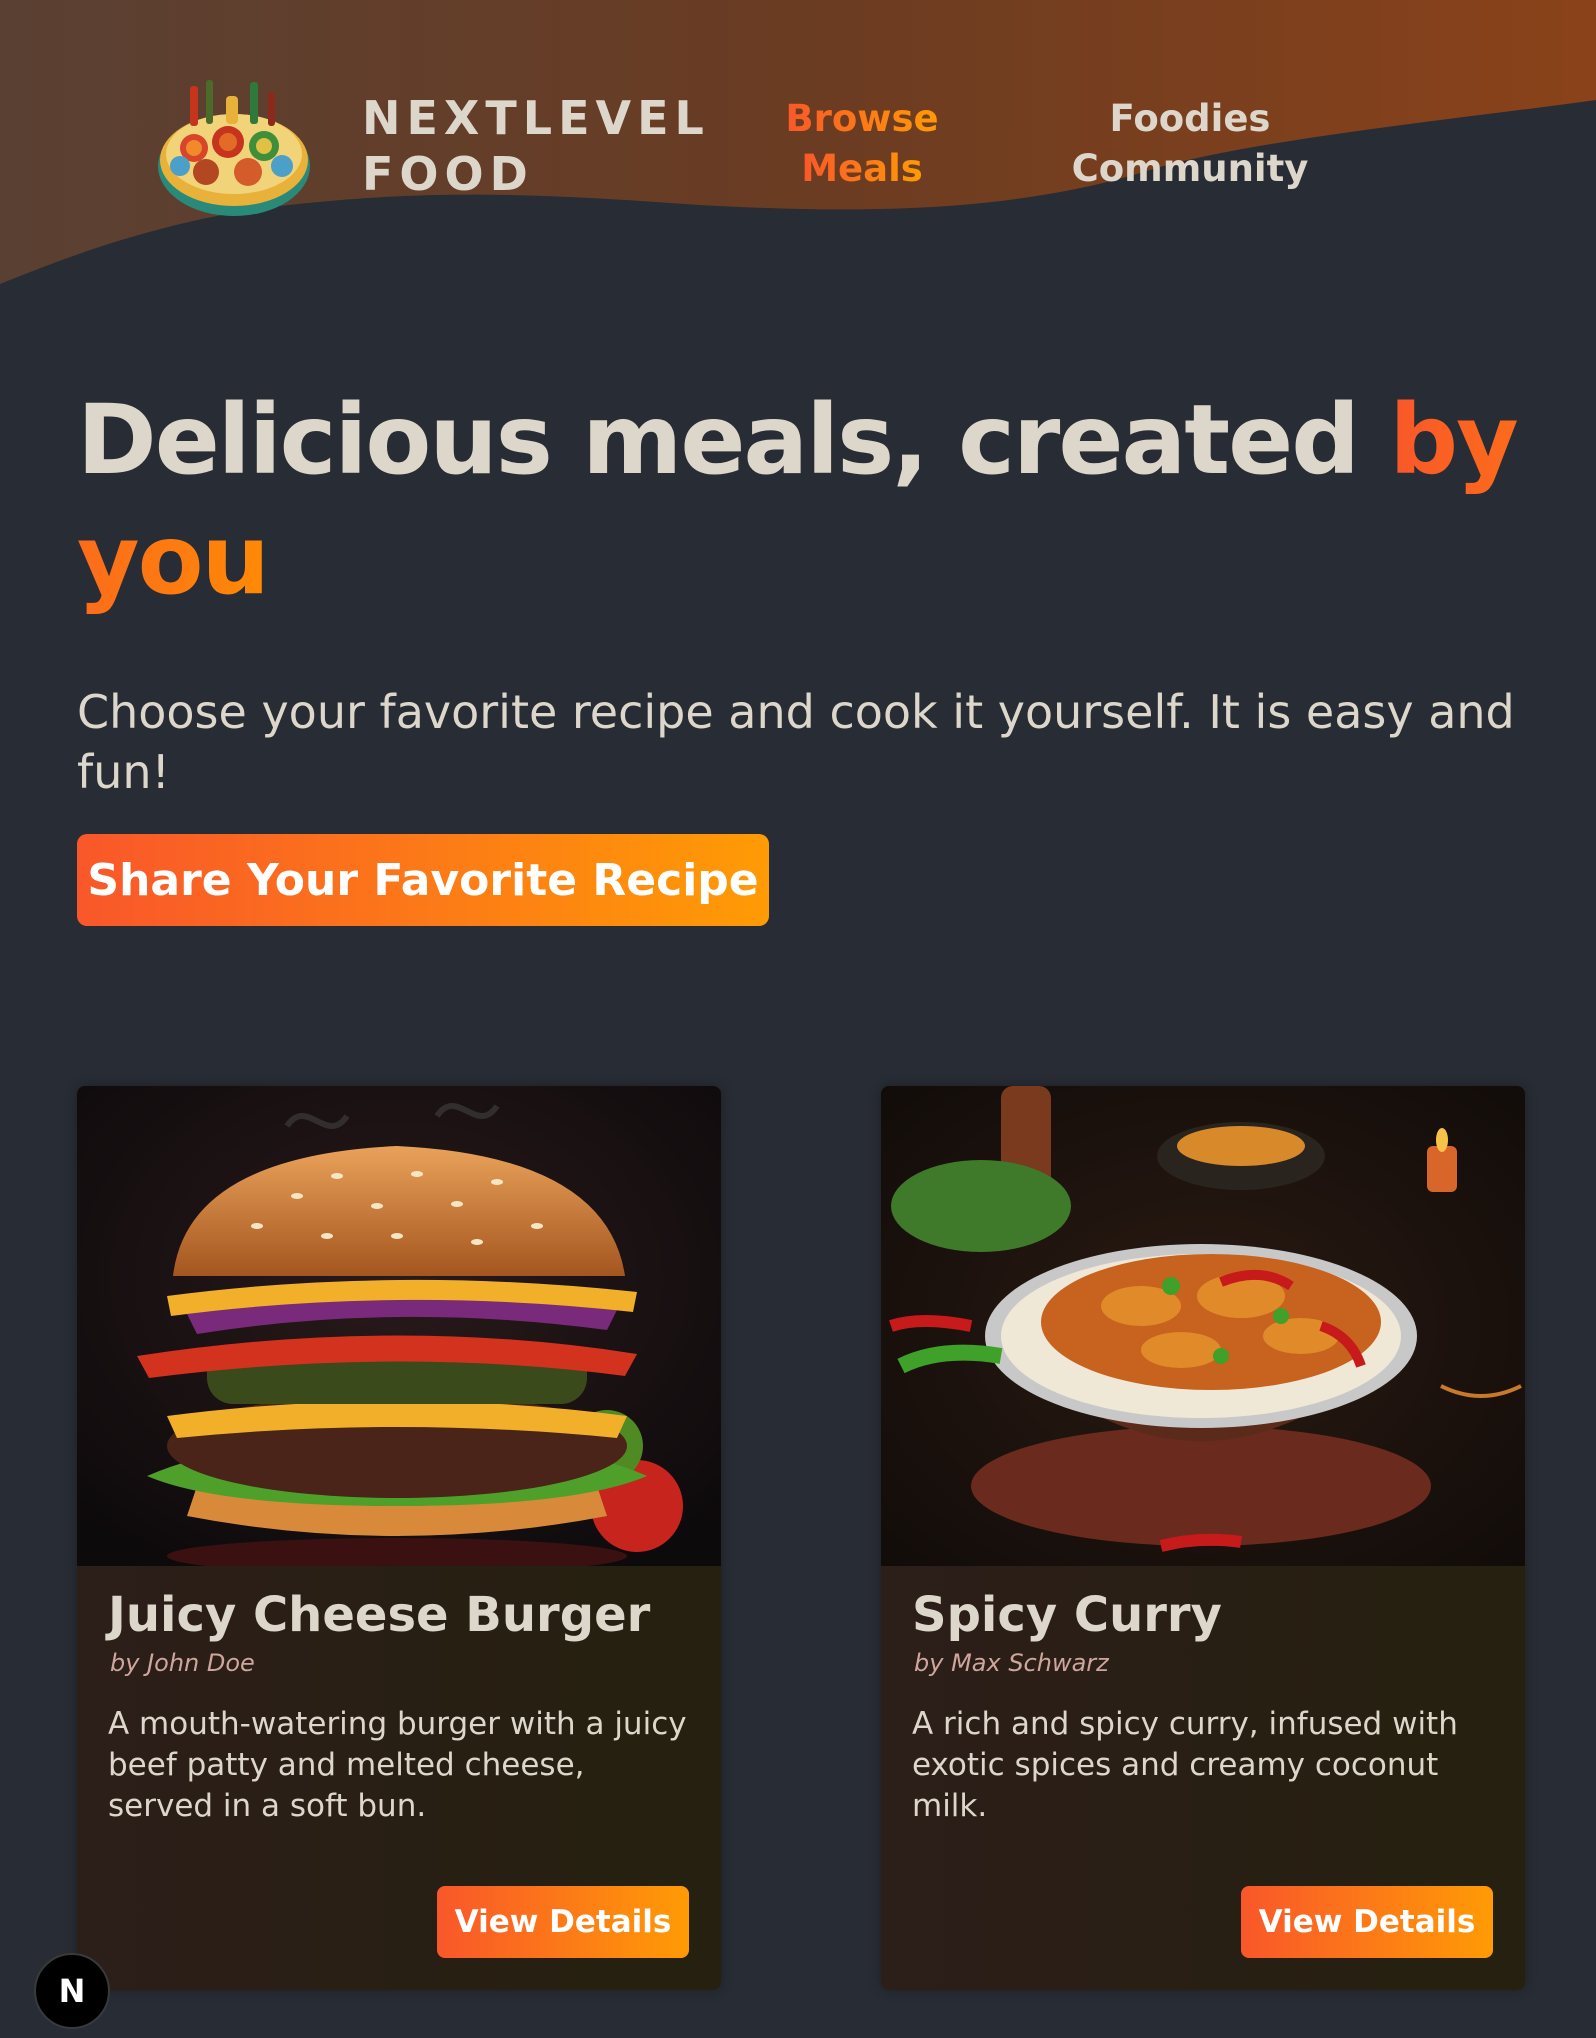  I want to click on nav-link-browse-meals: Browse Meals, so click(862, 144).